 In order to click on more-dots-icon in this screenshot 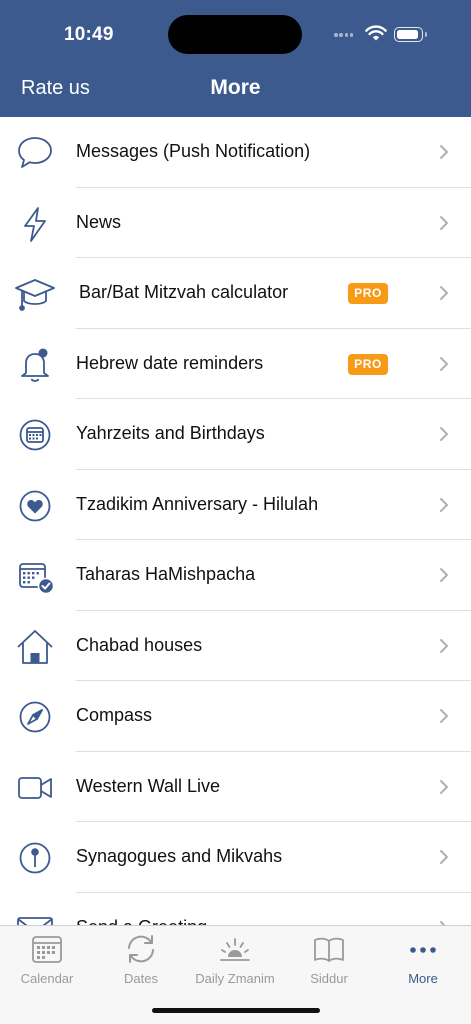, I will do `click(423, 950)`.